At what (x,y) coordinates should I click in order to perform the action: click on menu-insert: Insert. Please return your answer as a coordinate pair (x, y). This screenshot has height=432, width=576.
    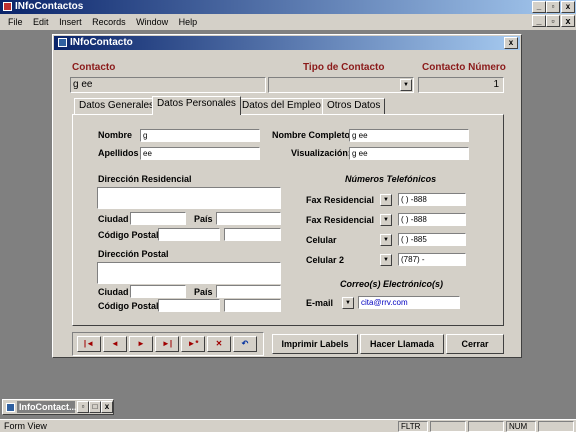
    Looking at the image, I should click on (70, 22).